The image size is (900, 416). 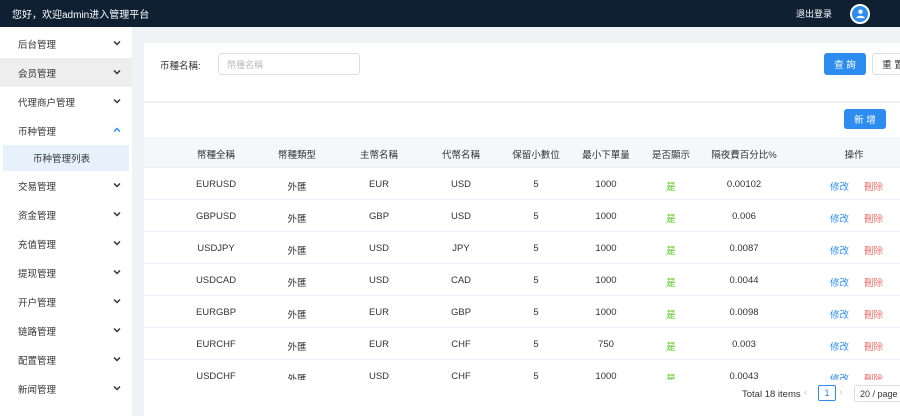 What do you see at coordinates (66, 130) in the screenshot?
I see `sidebar-item-currency: 币种管理` at bounding box center [66, 130].